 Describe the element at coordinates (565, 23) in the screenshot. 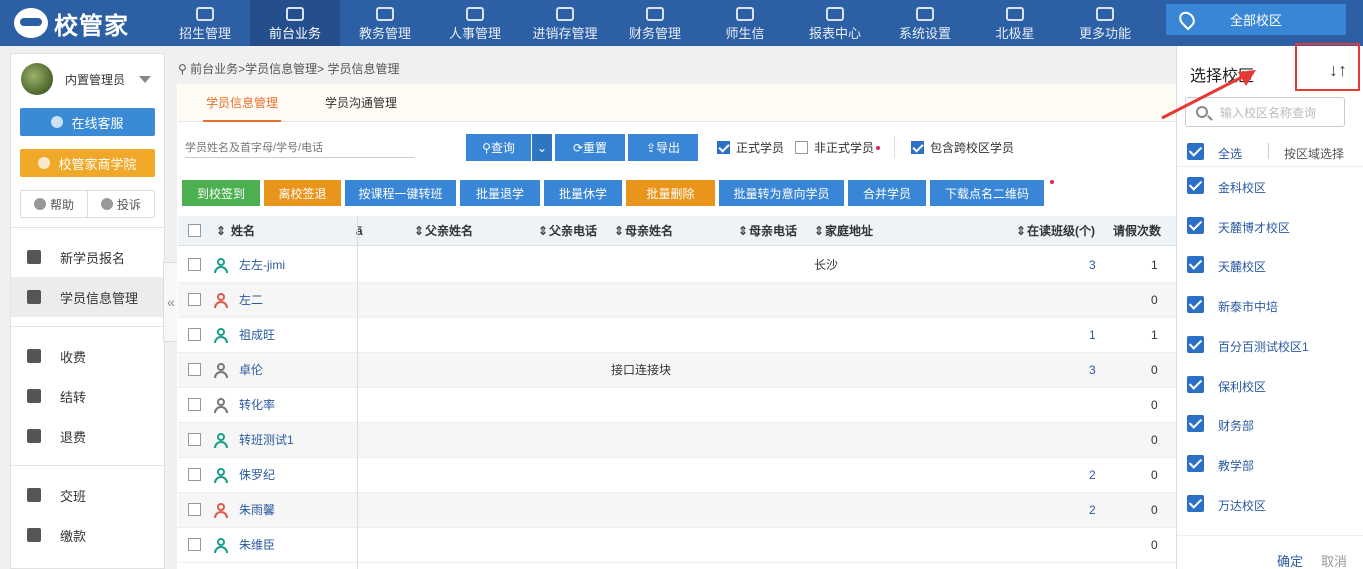

I see `nav-item-4: 进销存管理` at that location.